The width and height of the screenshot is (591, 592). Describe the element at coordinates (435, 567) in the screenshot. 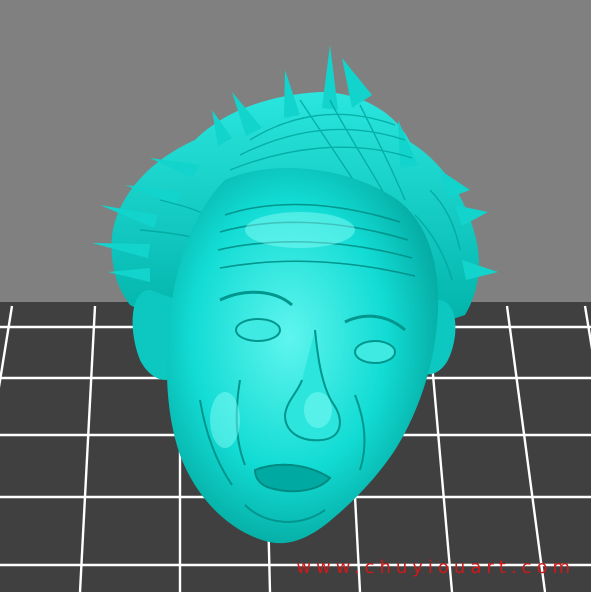

I see `watermark-text: www.chuyiouart.com` at that location.